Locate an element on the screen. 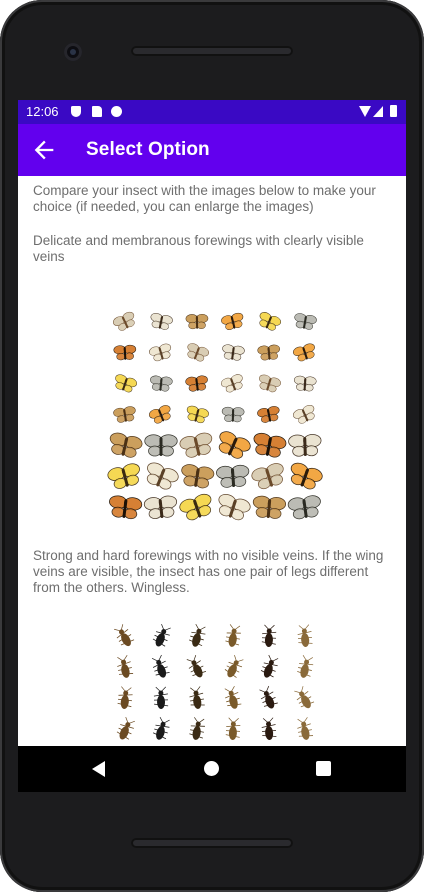 The height and width of the screenshot is (892, 424). front-camera is located at coordinates (73, 52).